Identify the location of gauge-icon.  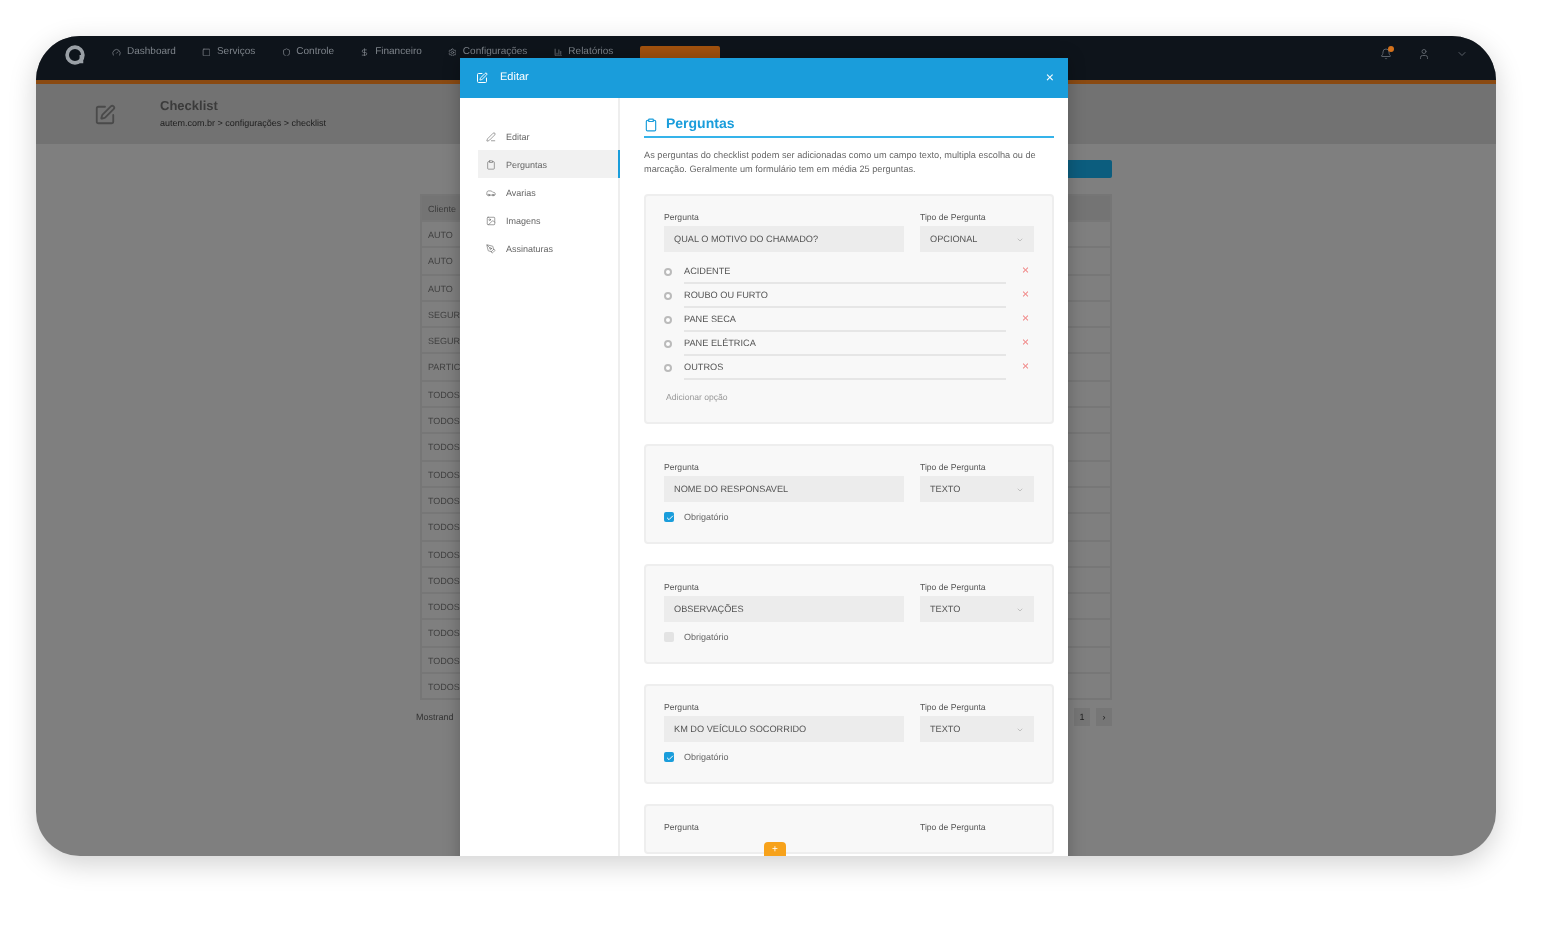
(116, 52).